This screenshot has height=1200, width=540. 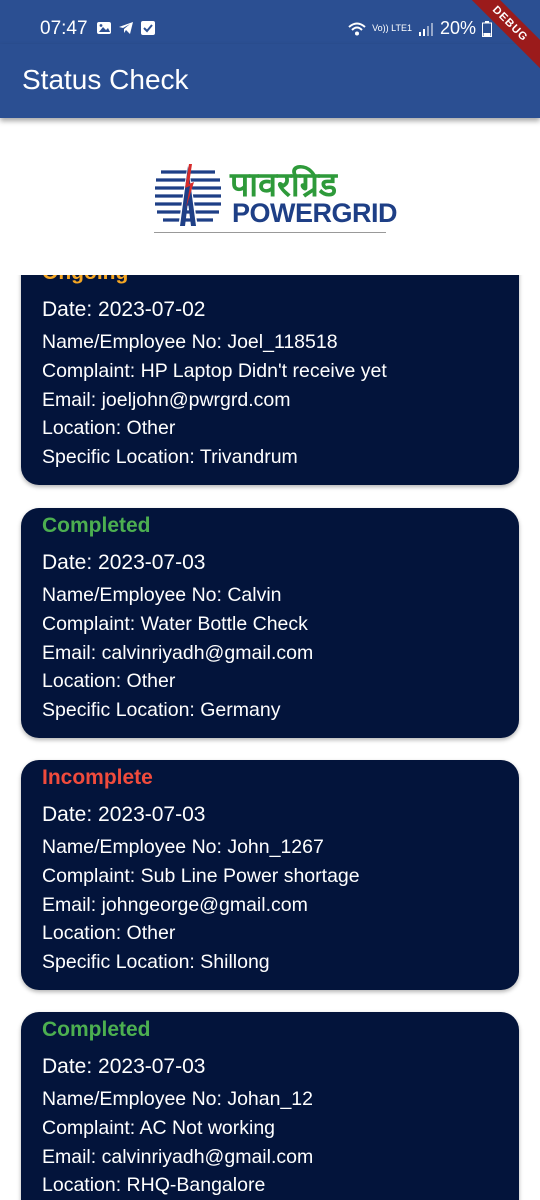 What do you see at coordinates (276, 197) in the screenshot?
I see `powergrid-logo: पावरग्रिड POWERGRID` at bounding box center [276, 197].